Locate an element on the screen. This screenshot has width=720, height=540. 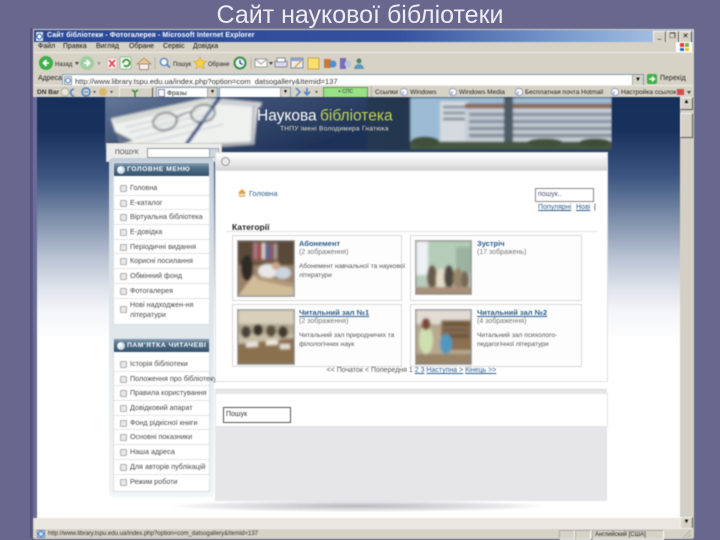
svg-text: Пошук is located at coordinates (182, 65).